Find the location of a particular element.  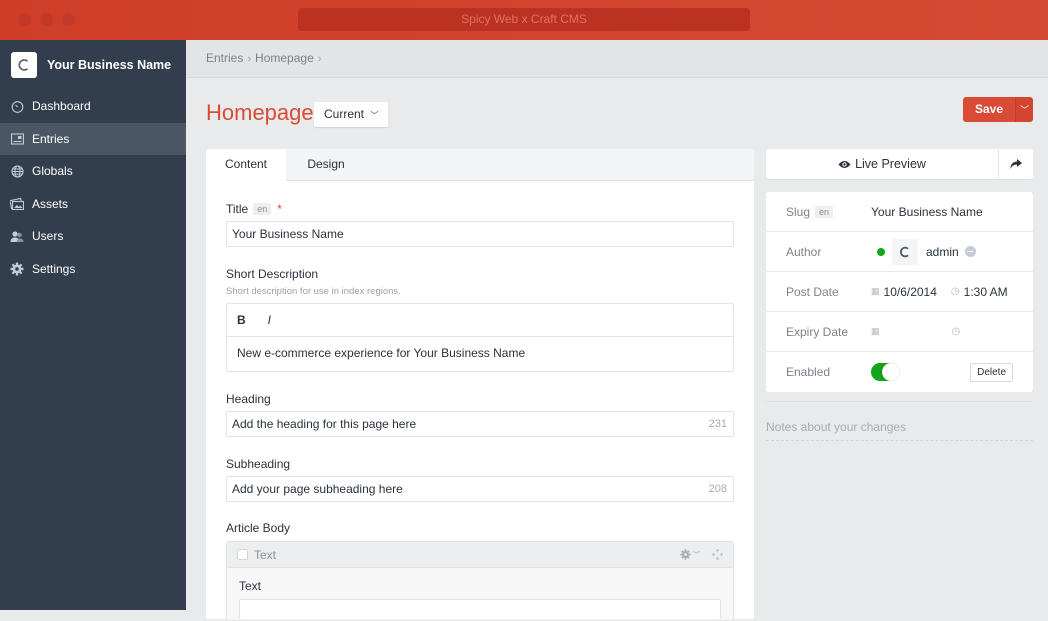

block-settings-button: ﹀ is located at coordinates (690, 554).